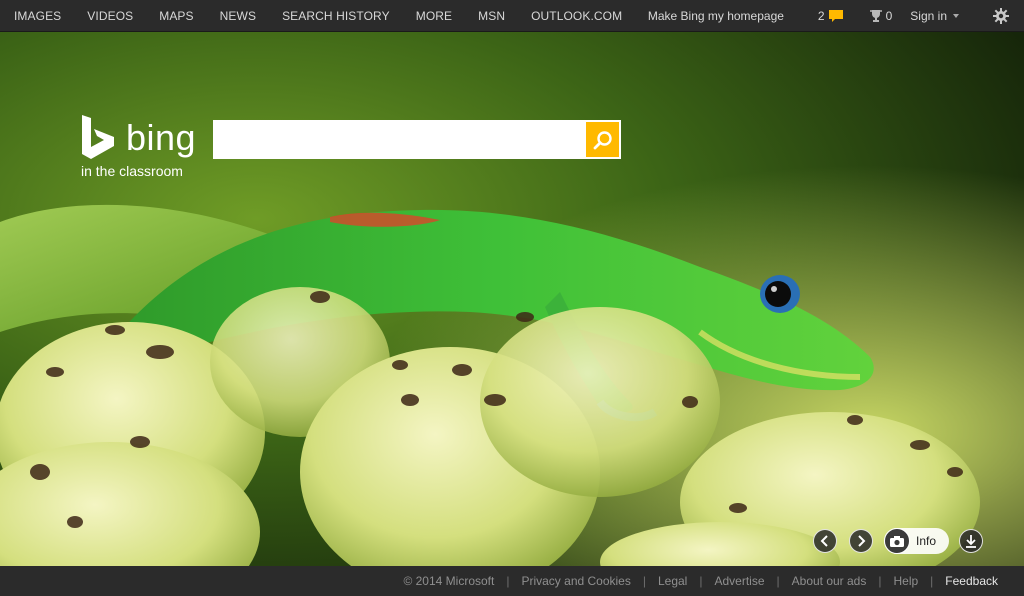  I want to click on footer-link-privacy: Privacy and Cookies, so click(575, 581).